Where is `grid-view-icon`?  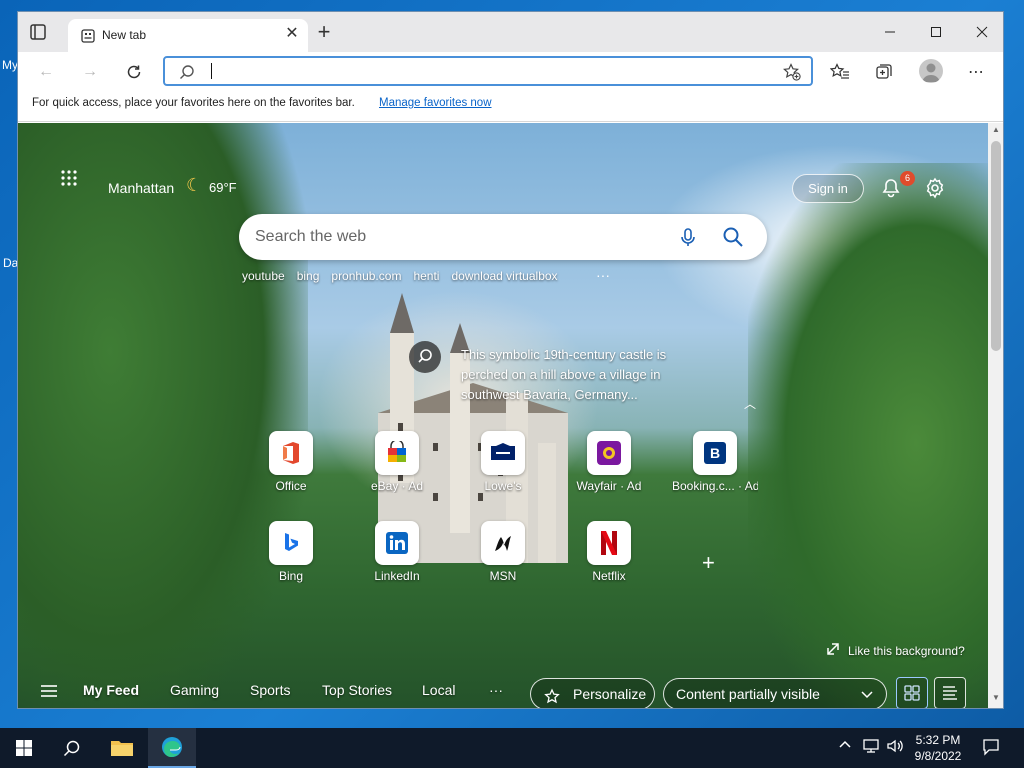 grid-view-icon is located at coordinates (912, 693).